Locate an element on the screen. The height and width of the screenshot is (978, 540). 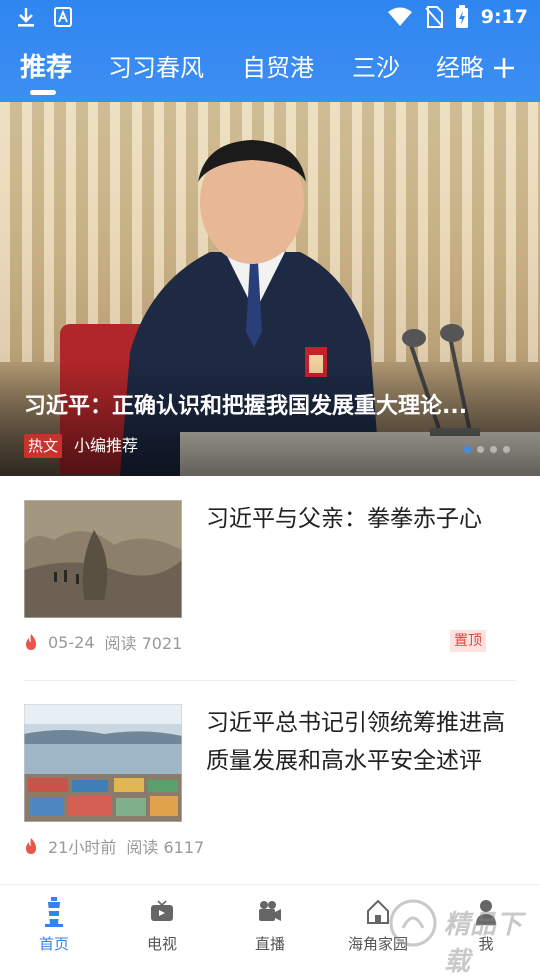
article-read-count: 阅读 6117 is located at coordinates (165, 847).